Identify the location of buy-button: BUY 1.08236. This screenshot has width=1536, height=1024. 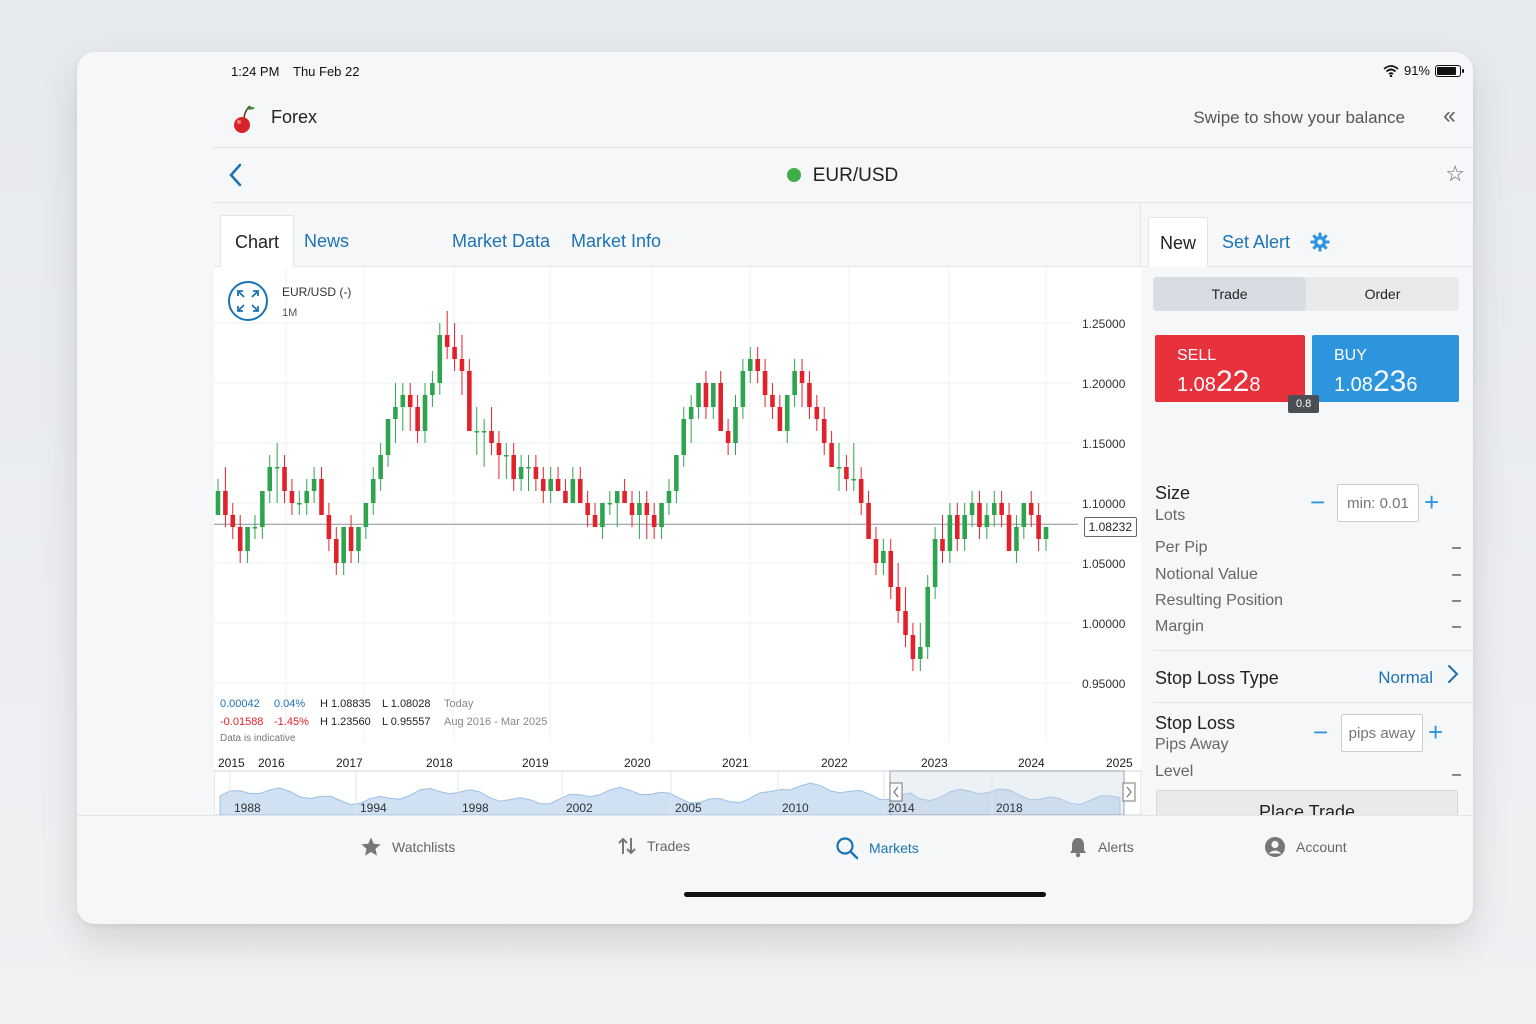
(1385, 368).